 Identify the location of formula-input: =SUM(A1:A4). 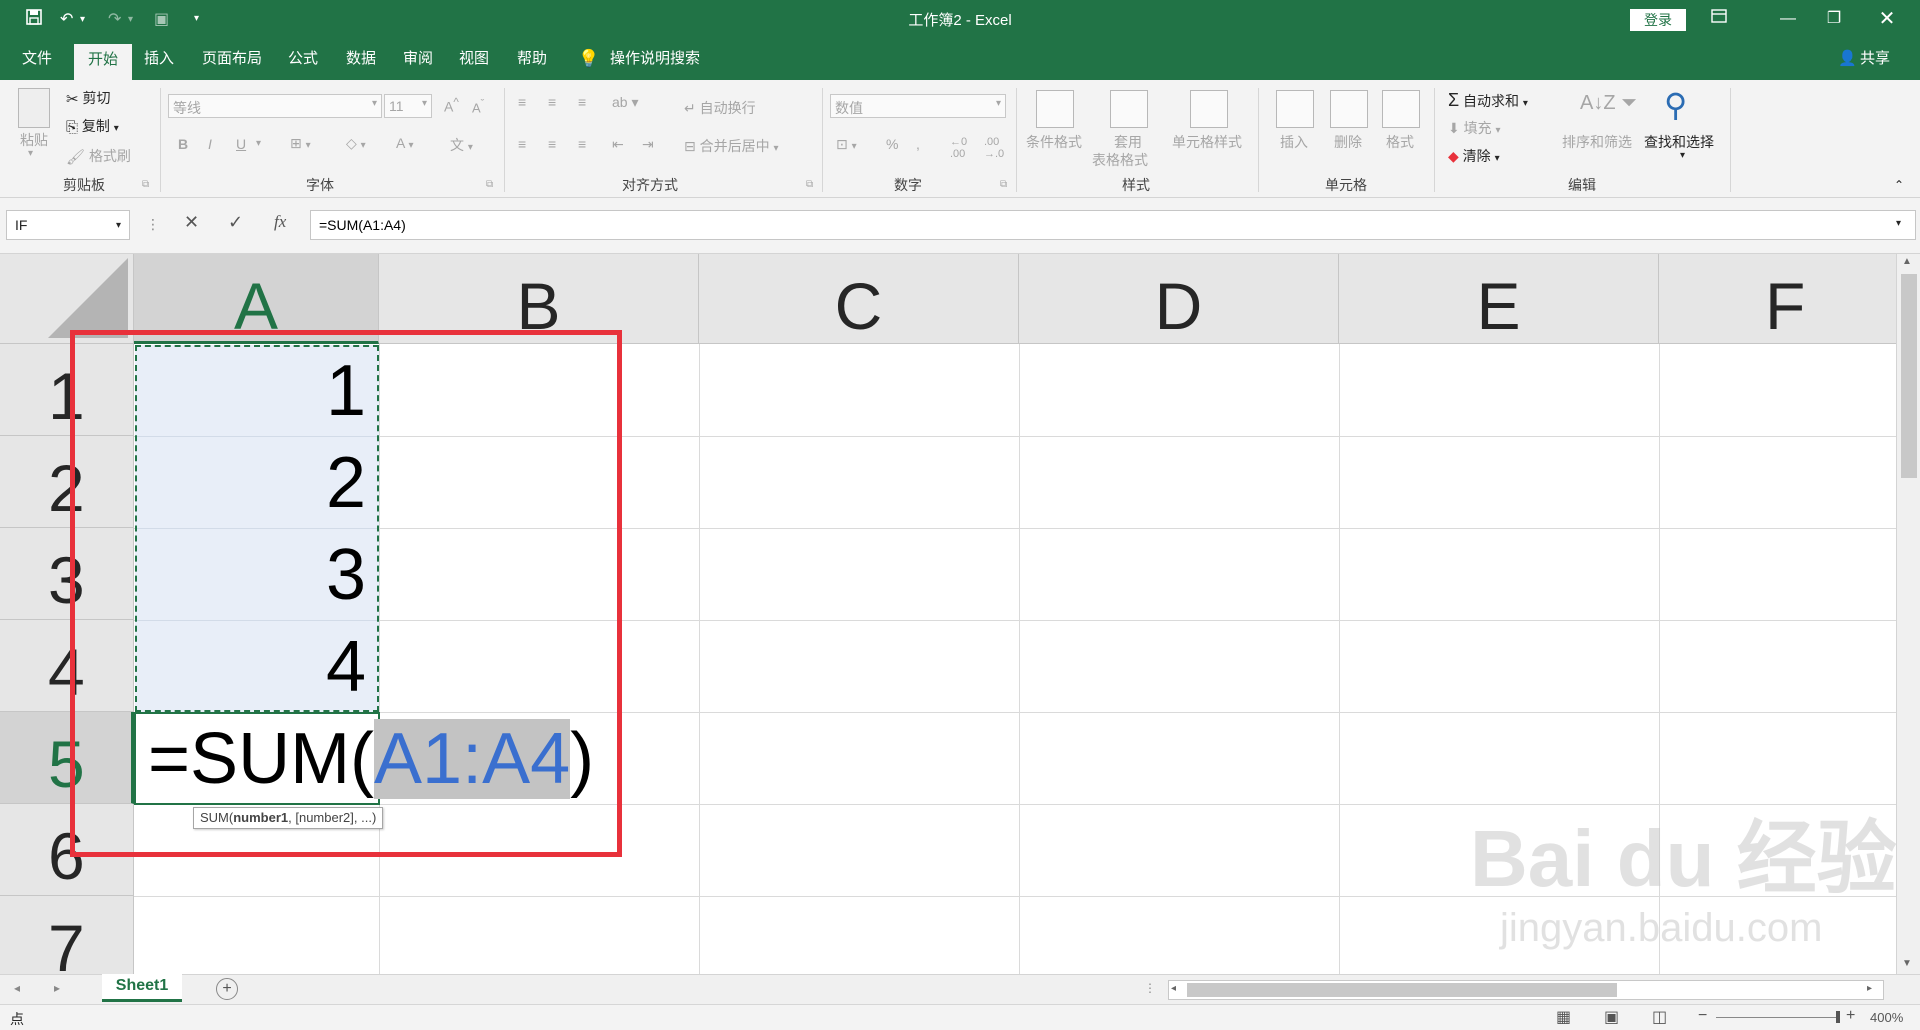
(1113, 225).